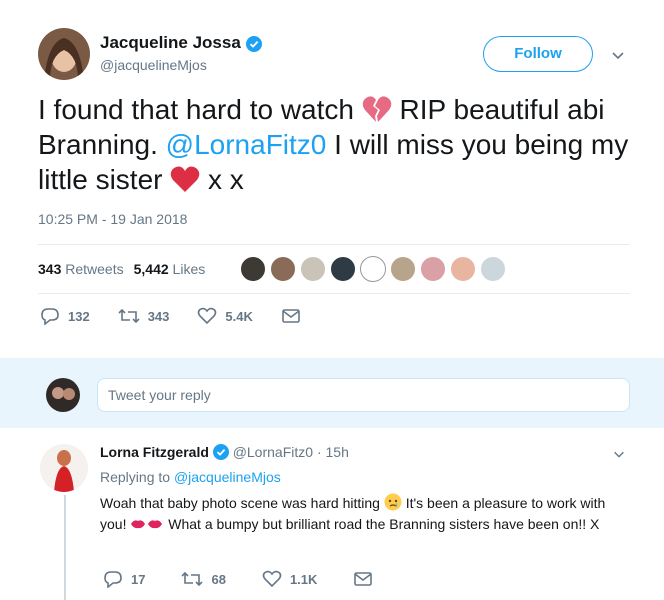 This screenshot has height=600, width=664. I want to click on retweets-label: Retweets, so click(94, 269).